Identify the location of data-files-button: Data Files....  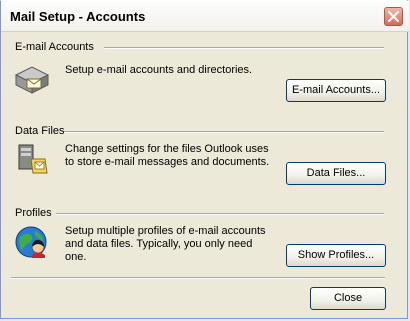
(336, 173).